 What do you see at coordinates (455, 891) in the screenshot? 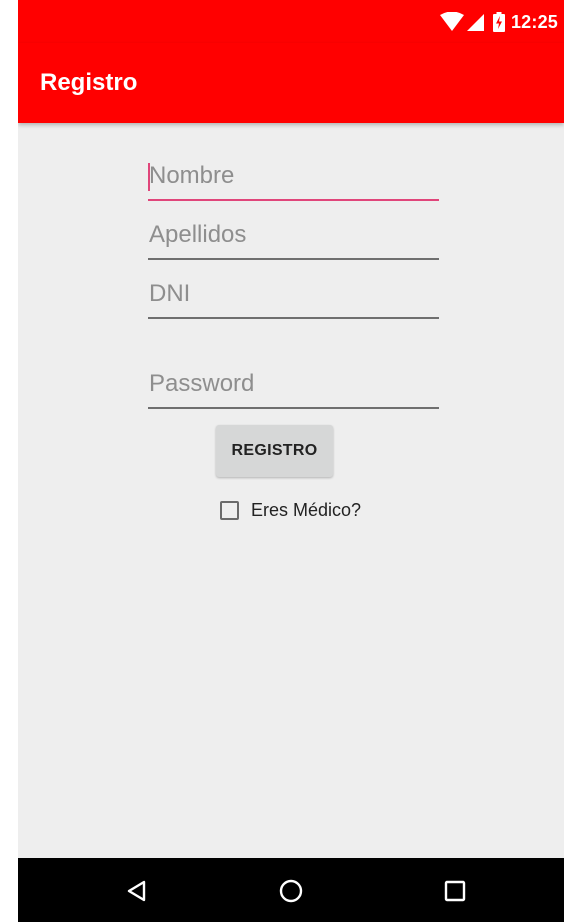
I see `recents-icon` at bounding box center [455, 891].